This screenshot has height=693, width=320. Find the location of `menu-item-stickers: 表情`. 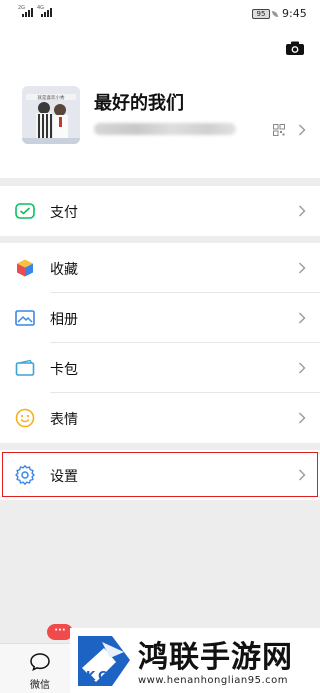

menu-item-stickers: 表情 is located at coordinates (160, 418).